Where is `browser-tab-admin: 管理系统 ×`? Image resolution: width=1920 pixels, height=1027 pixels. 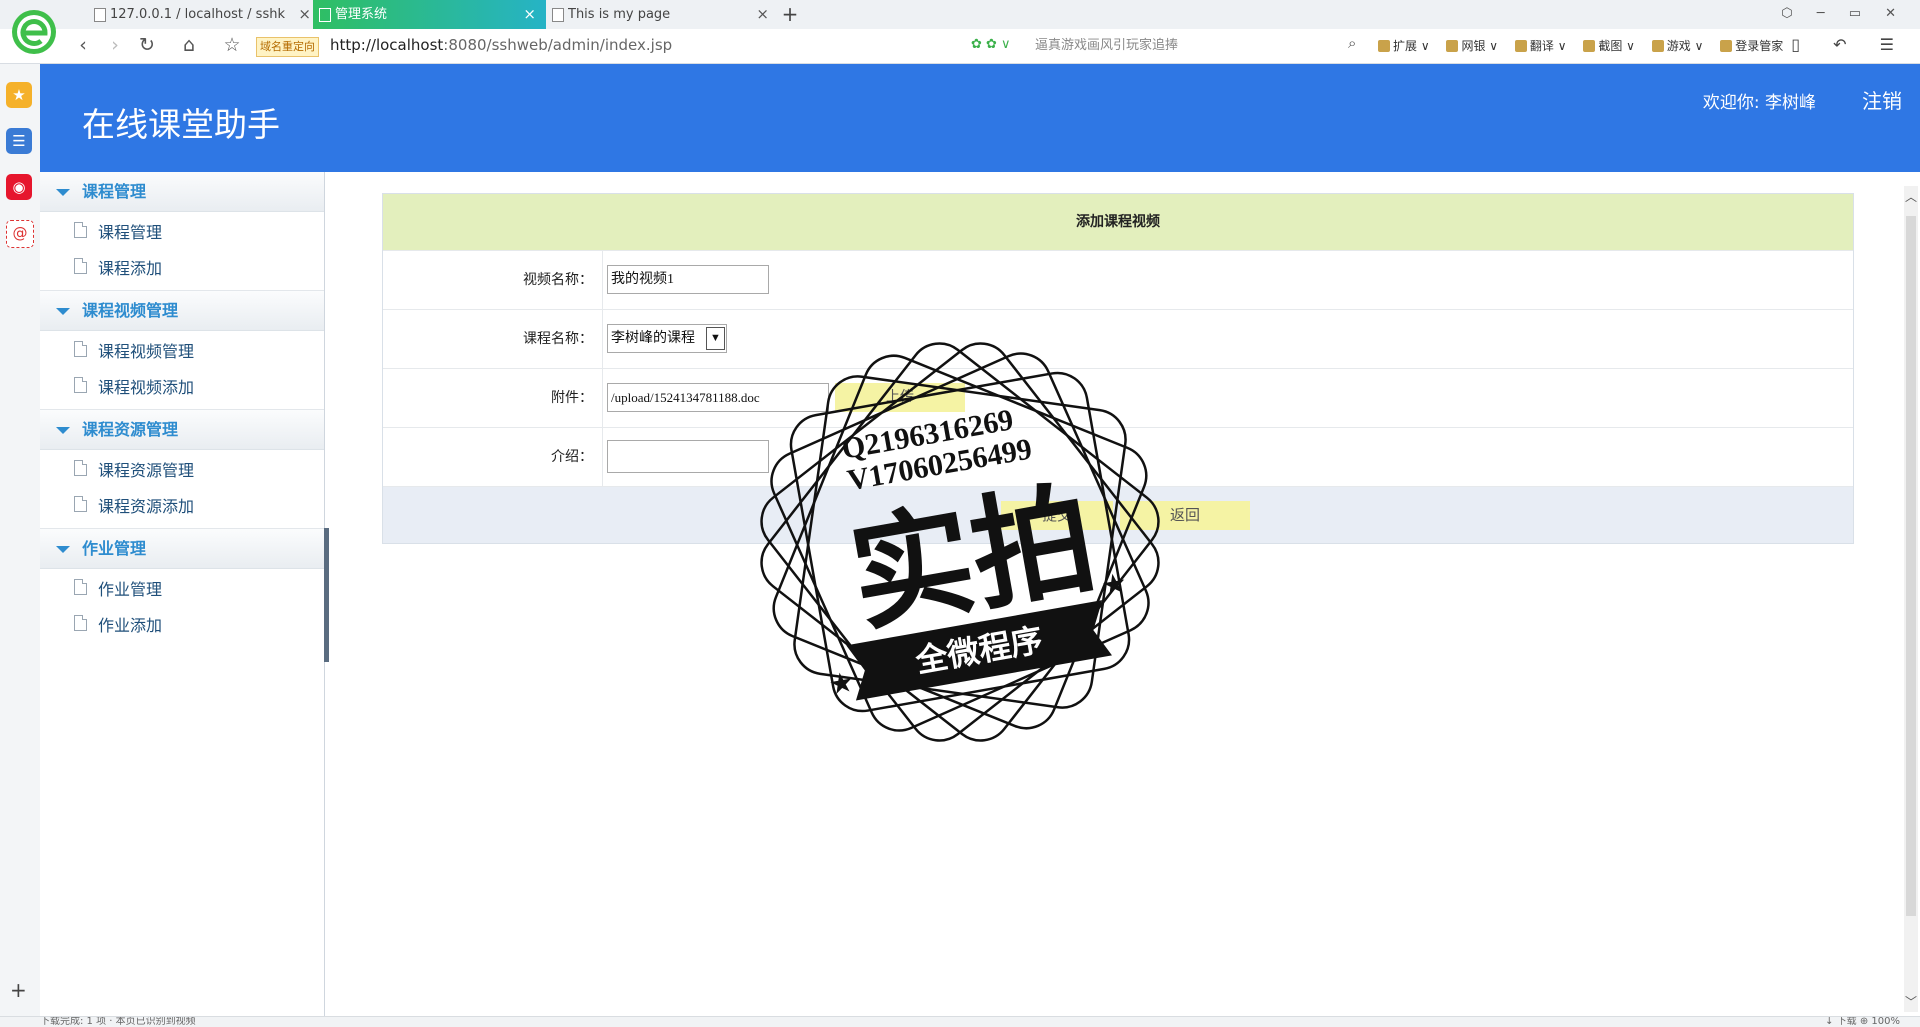
browser-tab-admin: 管理系统 × is located at coordinates (429, 14).